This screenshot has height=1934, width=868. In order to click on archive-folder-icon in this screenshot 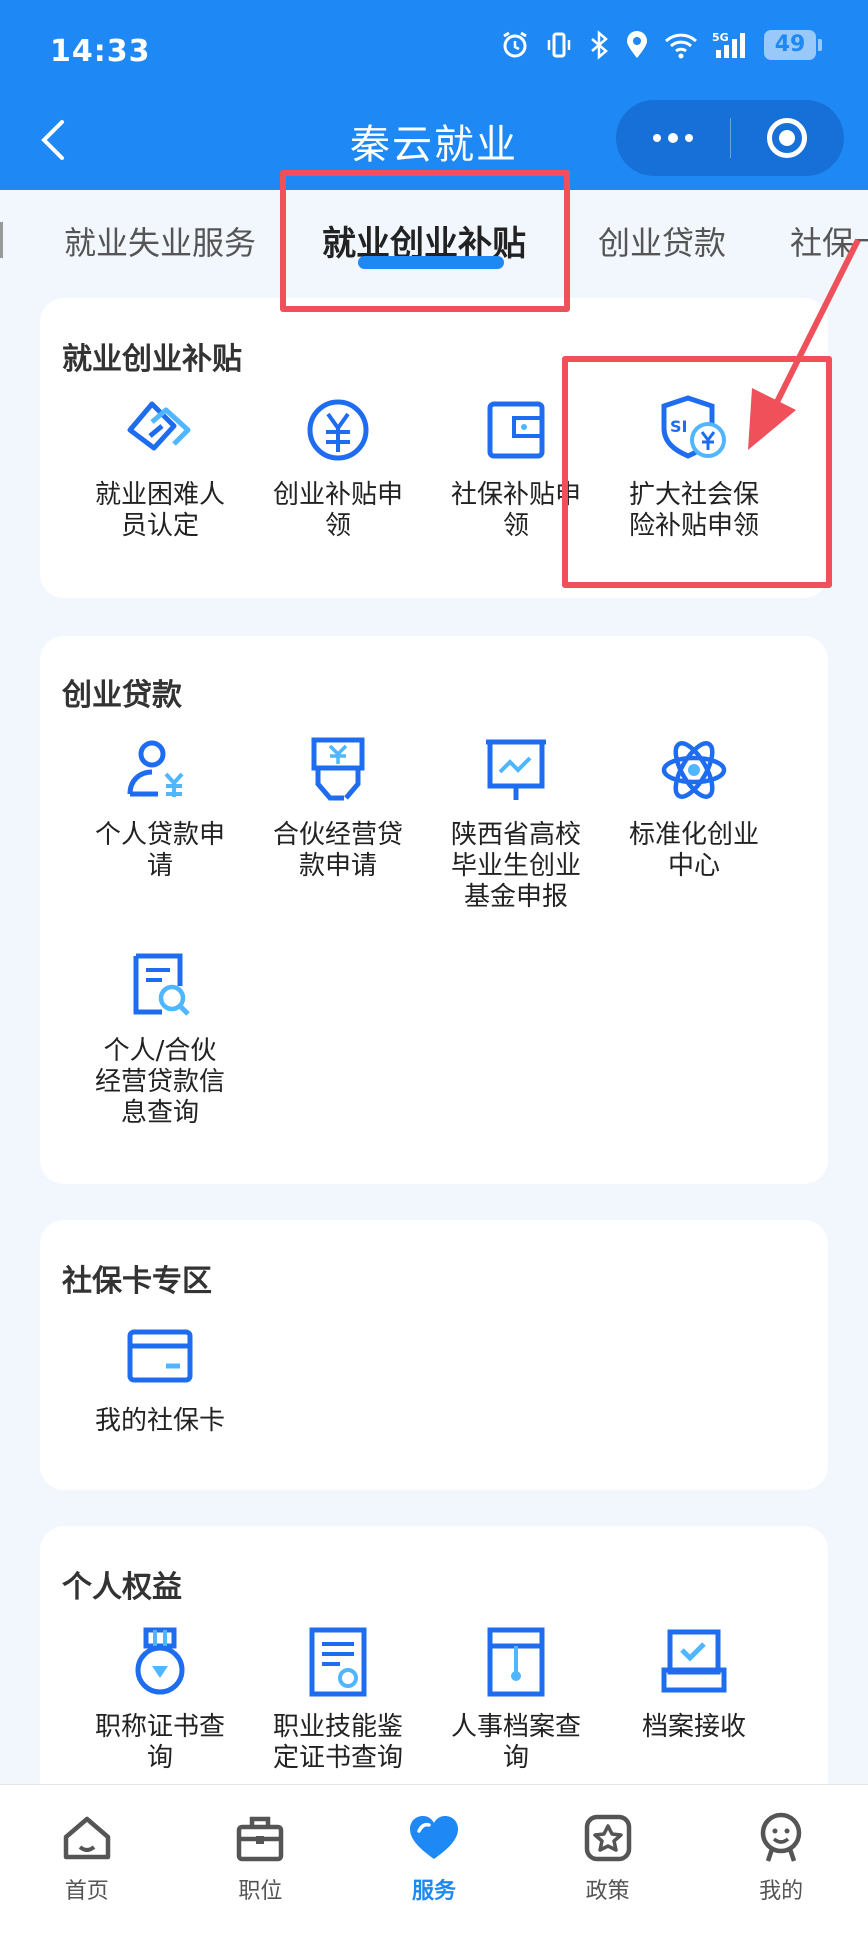, I will do `click(516, 1662)`.